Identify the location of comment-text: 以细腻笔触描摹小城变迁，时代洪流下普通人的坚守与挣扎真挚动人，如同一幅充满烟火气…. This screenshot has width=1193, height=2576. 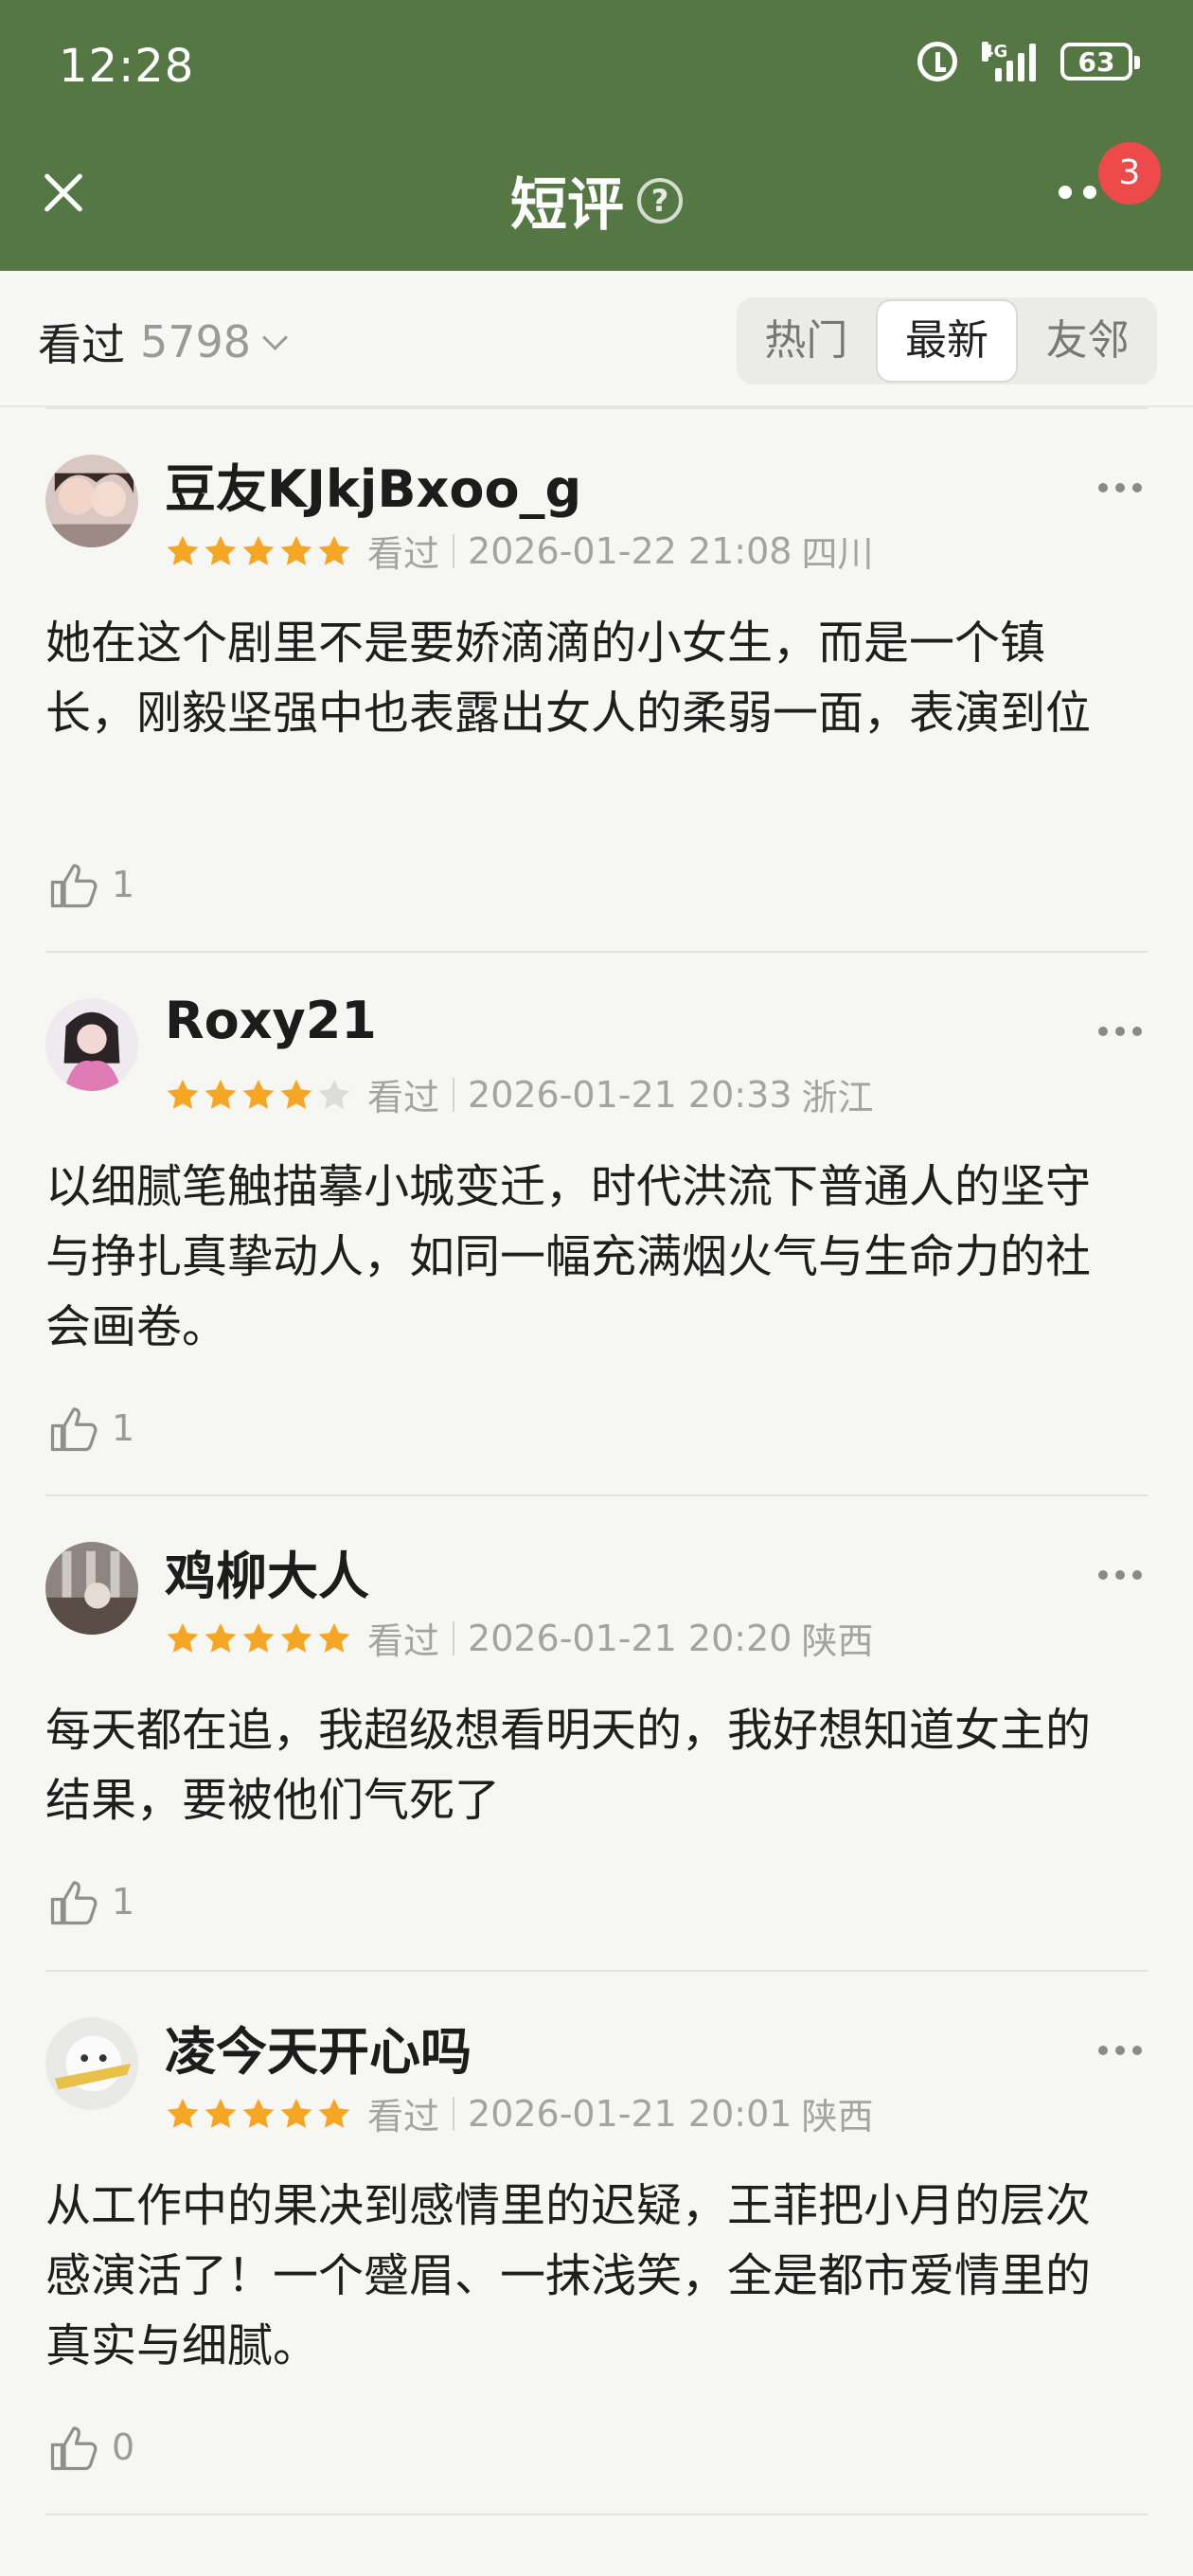
(568, 1256).